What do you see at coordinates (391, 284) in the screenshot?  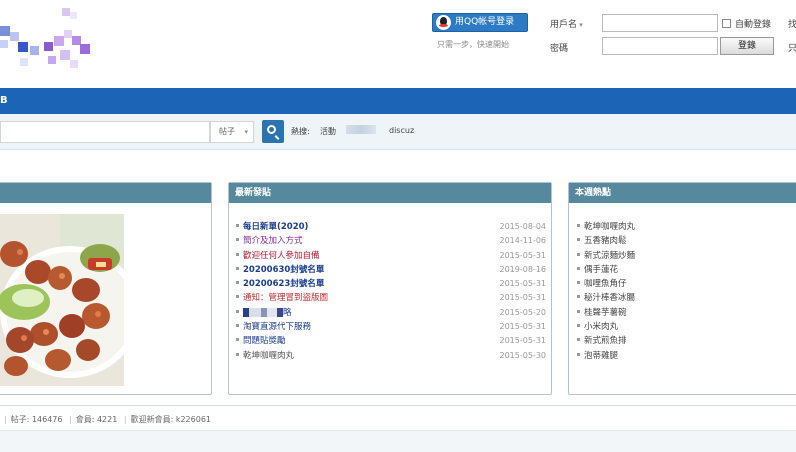 I see `newest-post-row: 20200623封號名單 2015-05-31` at bounding box center [391, 284].